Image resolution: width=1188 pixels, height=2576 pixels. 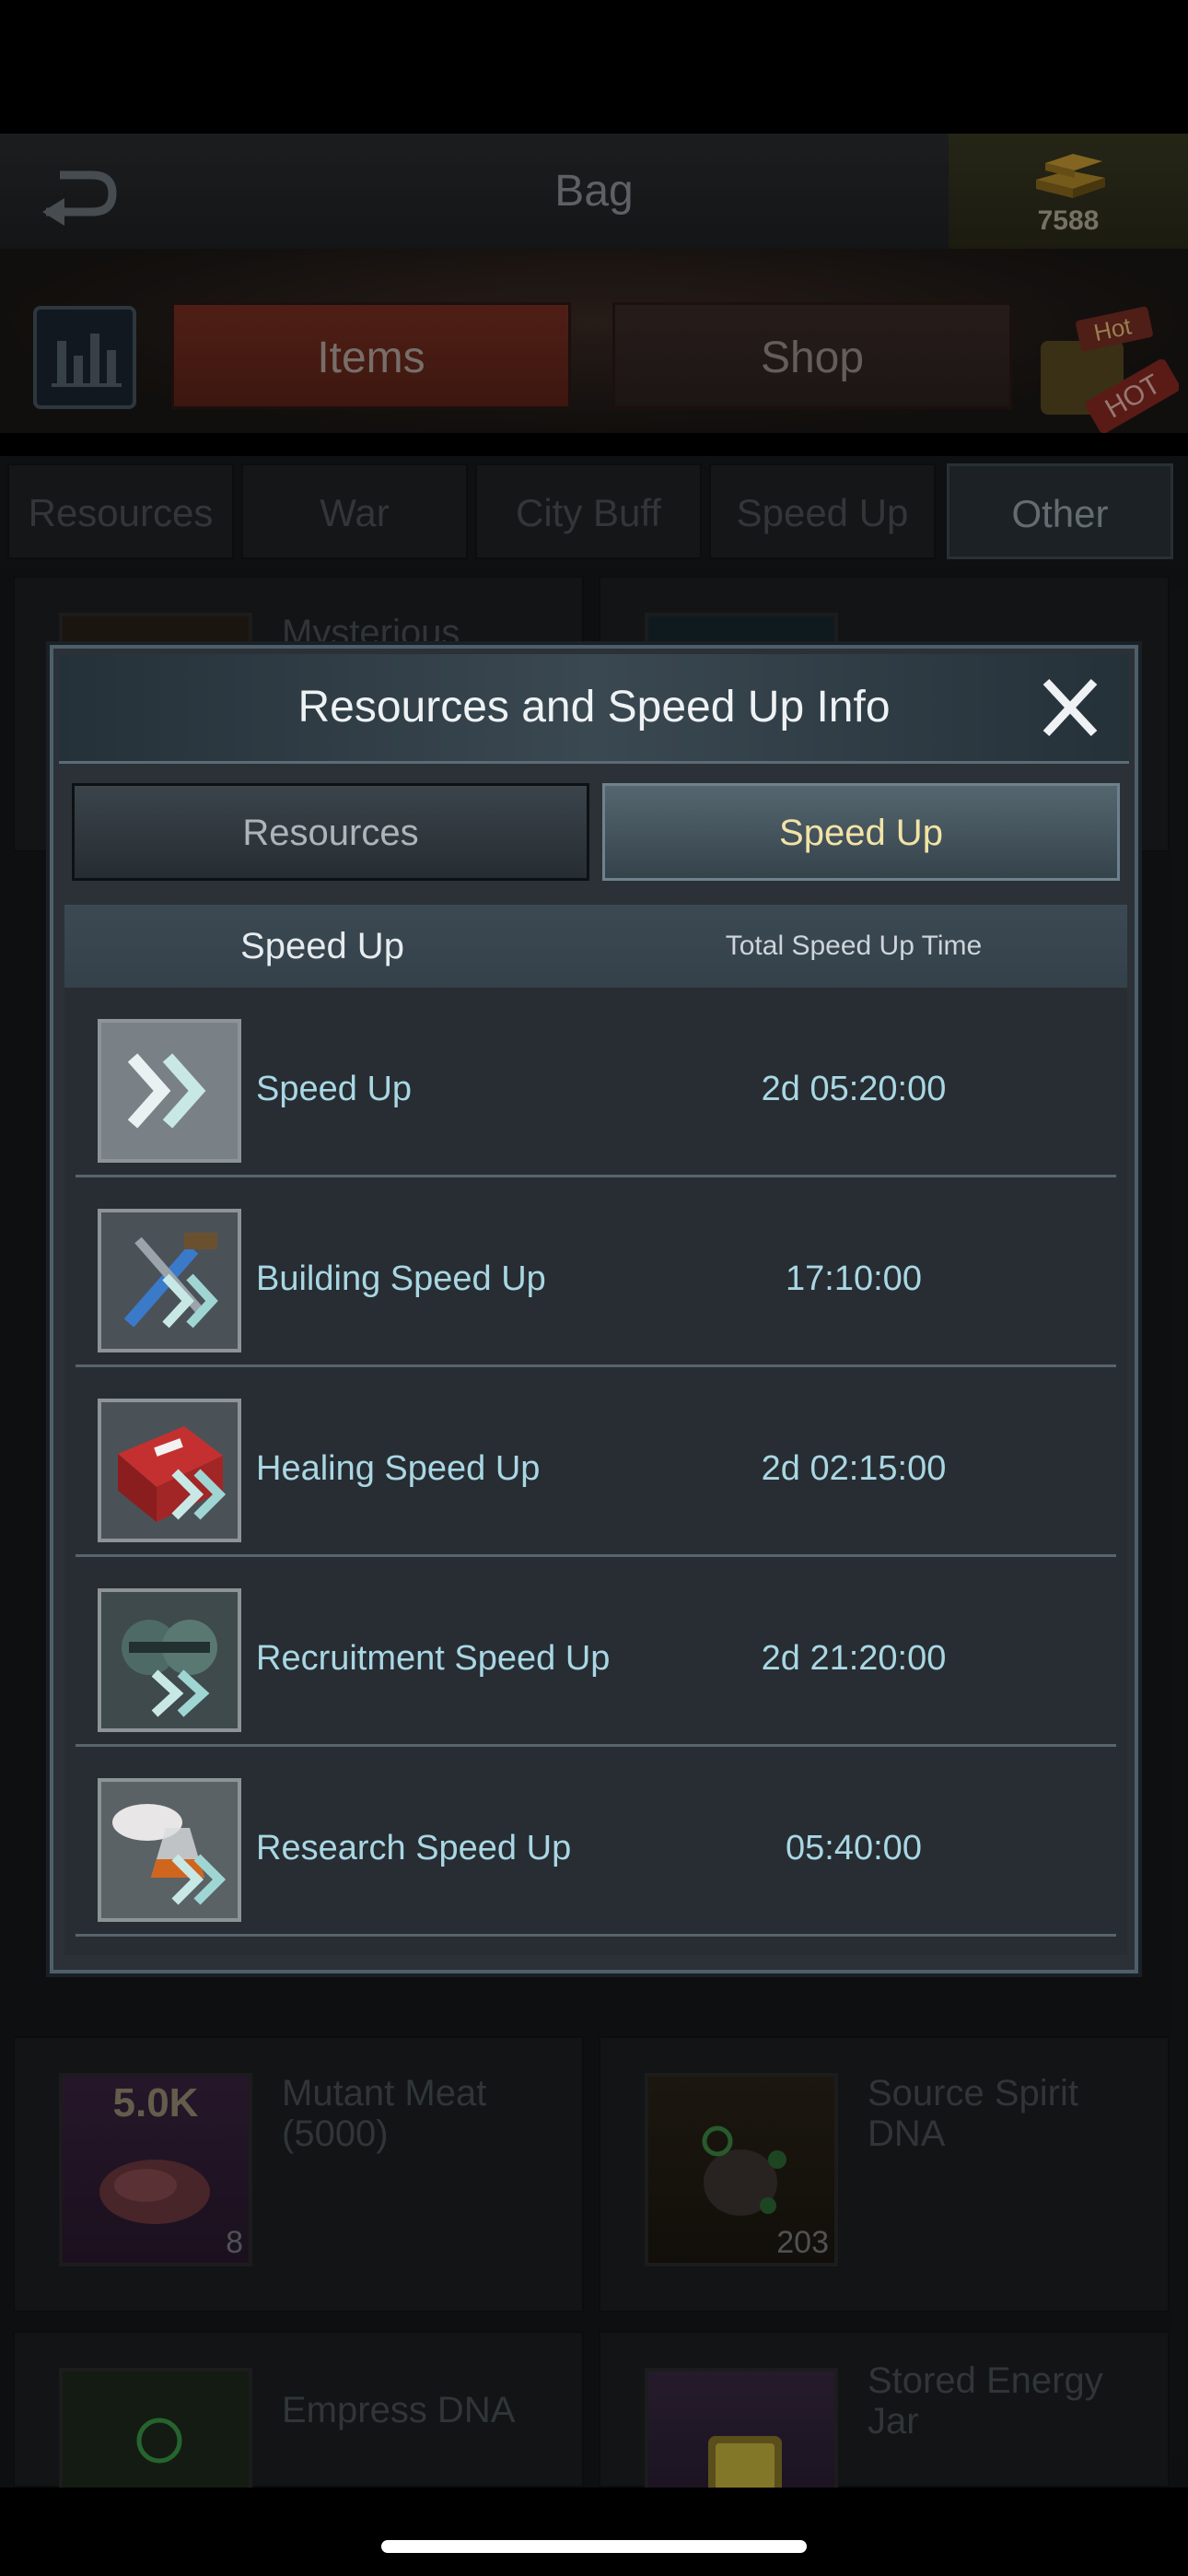 What do you see at coordinates (169, 1850) in the screenshot?
I see `research-speed-up-icon` at bounding box center [169, 1850].